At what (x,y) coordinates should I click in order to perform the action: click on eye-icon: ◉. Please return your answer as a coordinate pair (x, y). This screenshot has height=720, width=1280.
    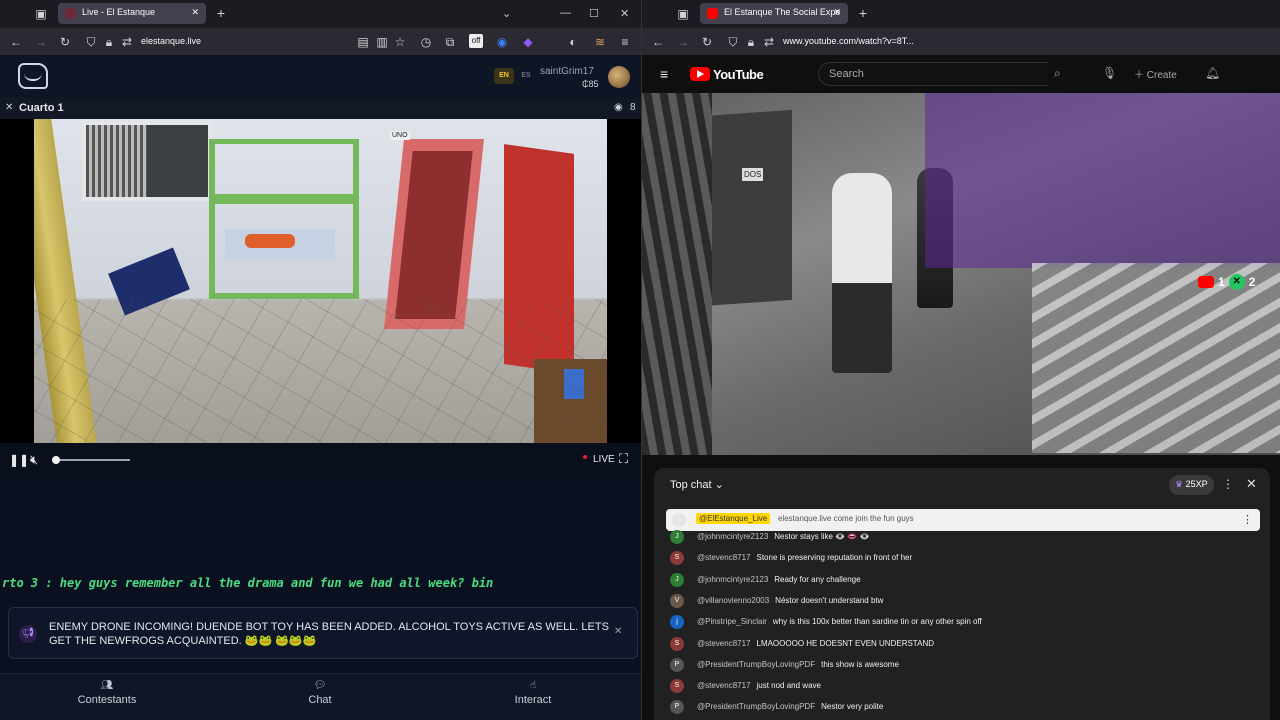
    Looking at the image, I should click on (618, 107).